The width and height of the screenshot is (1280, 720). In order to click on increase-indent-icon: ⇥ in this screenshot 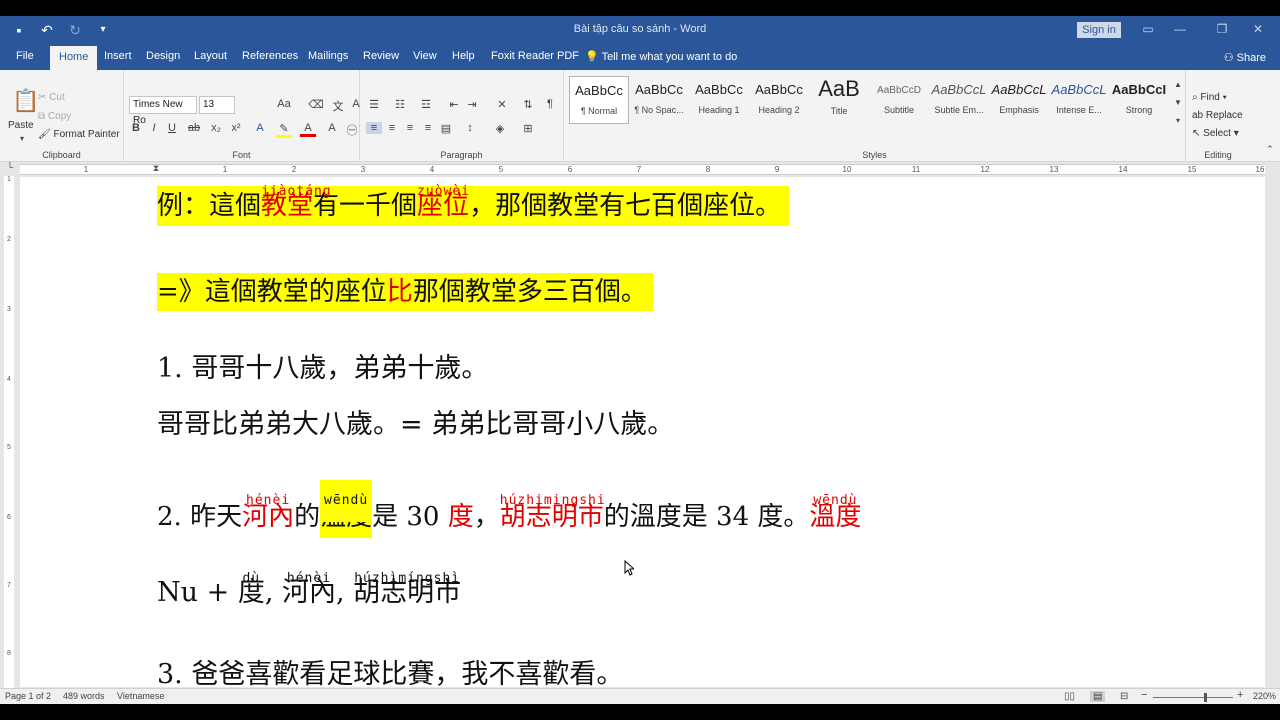, I will do `click(472, 104)`.